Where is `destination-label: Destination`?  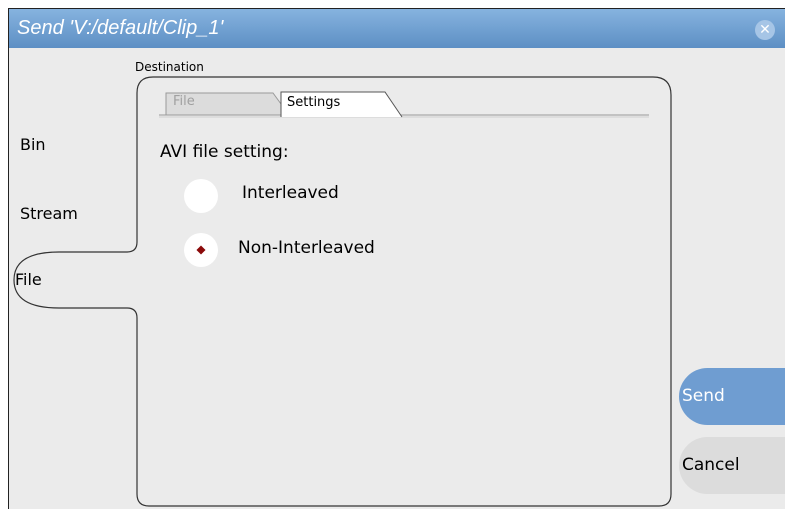
destination-label: Destination is located at coordinates (169, 67).